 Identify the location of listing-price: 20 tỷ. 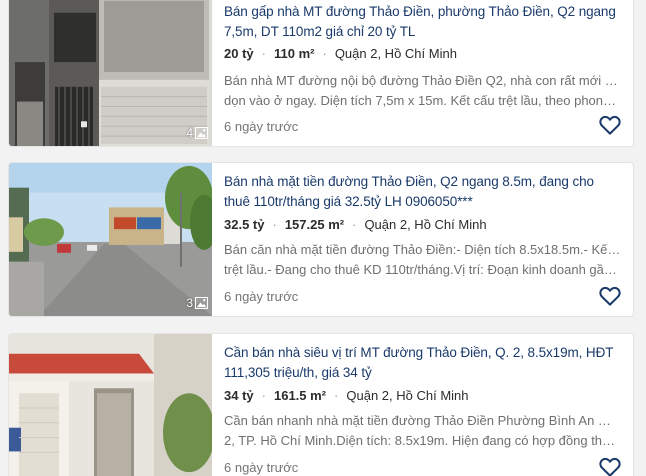
(239, 53).